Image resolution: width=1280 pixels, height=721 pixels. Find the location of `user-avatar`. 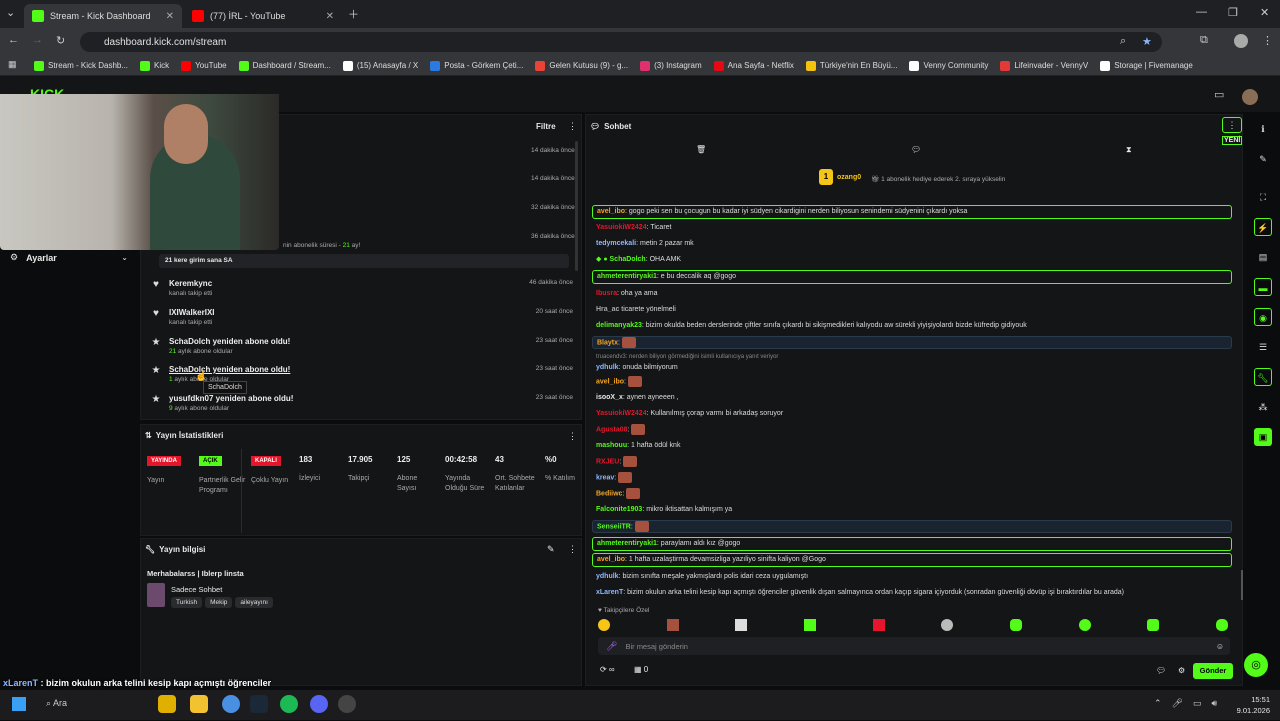

user-avatar is located at coordinates (1250, 97).